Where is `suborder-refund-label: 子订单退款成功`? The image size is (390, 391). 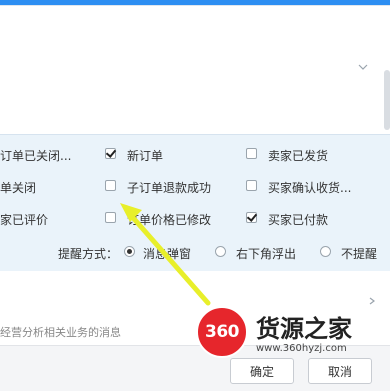 suborder-refund-label: 子订单退款成功 is located at coordinates (169, 188).